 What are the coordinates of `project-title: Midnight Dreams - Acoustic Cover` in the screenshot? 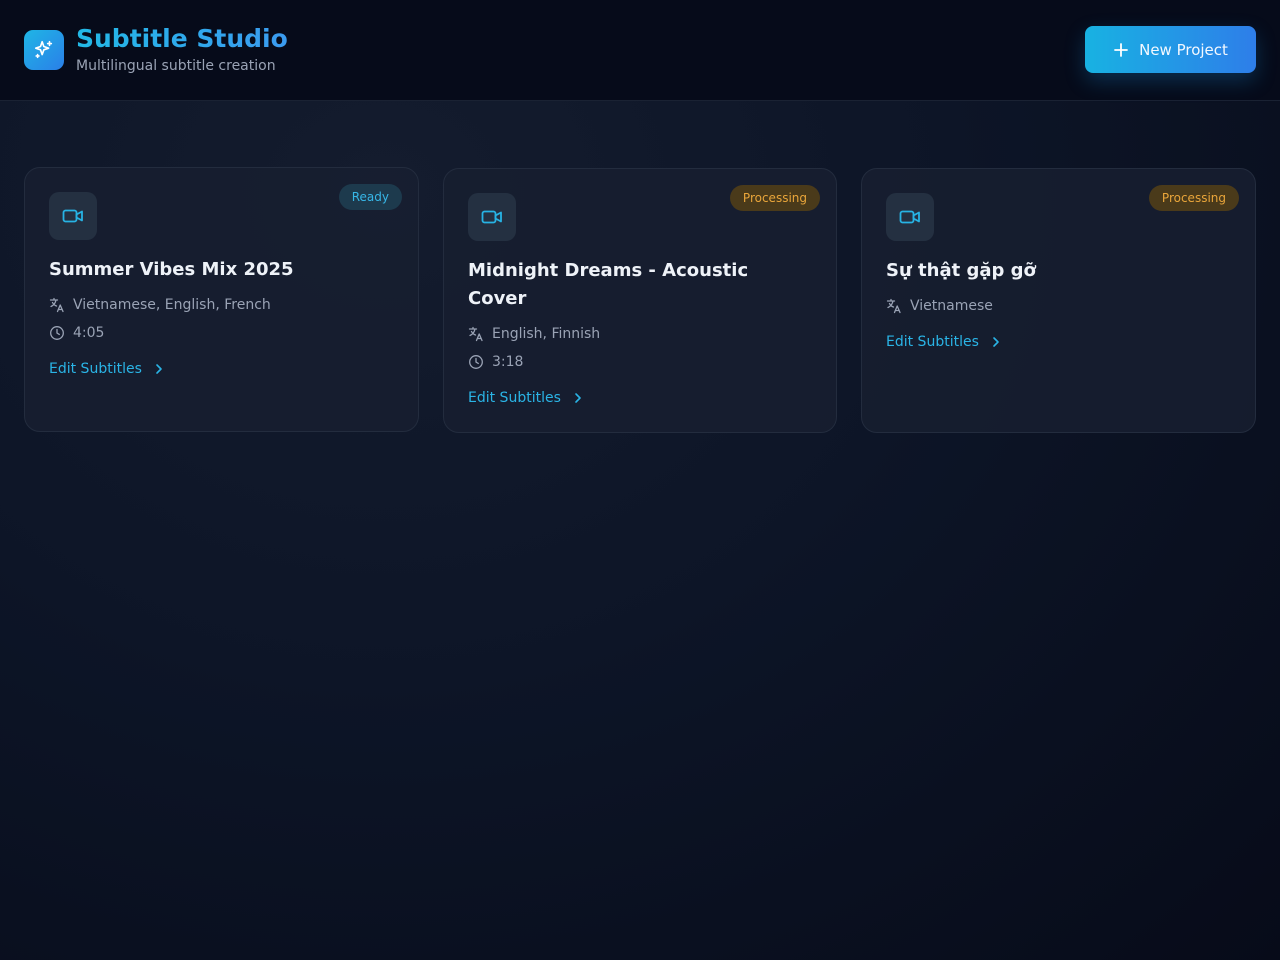 It's located at (608, 284).